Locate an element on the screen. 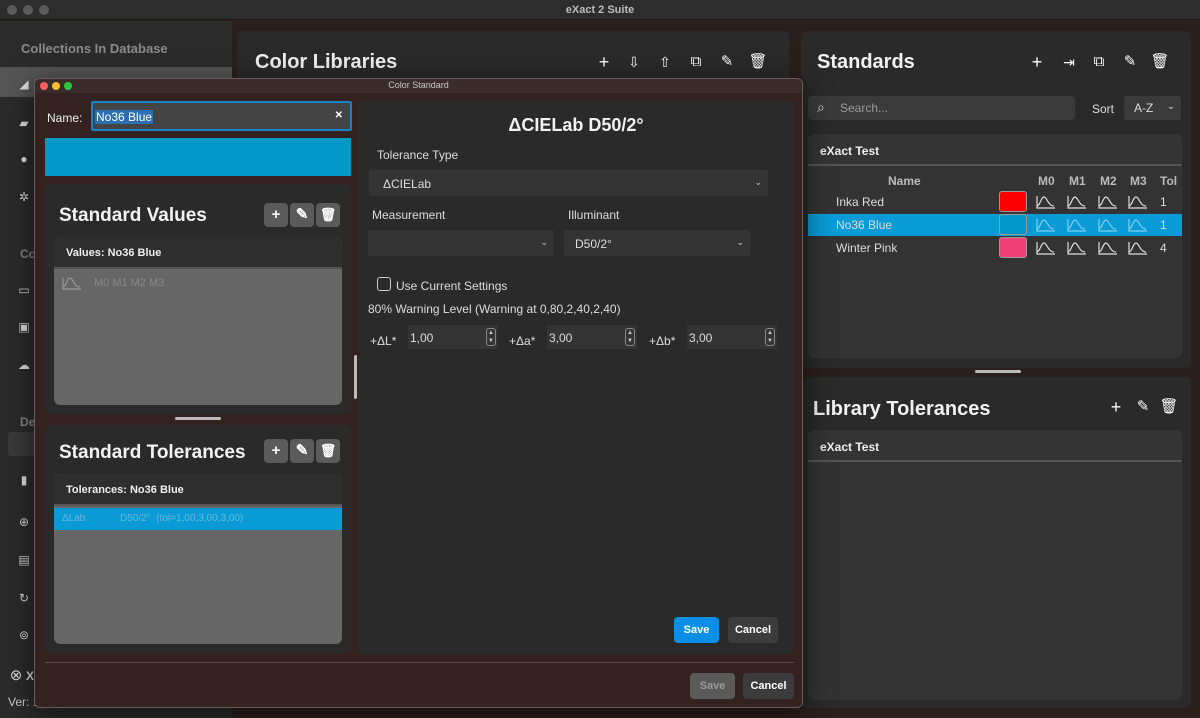  import-standard-icon: ⇥ is located at coordinates (1069, 62).